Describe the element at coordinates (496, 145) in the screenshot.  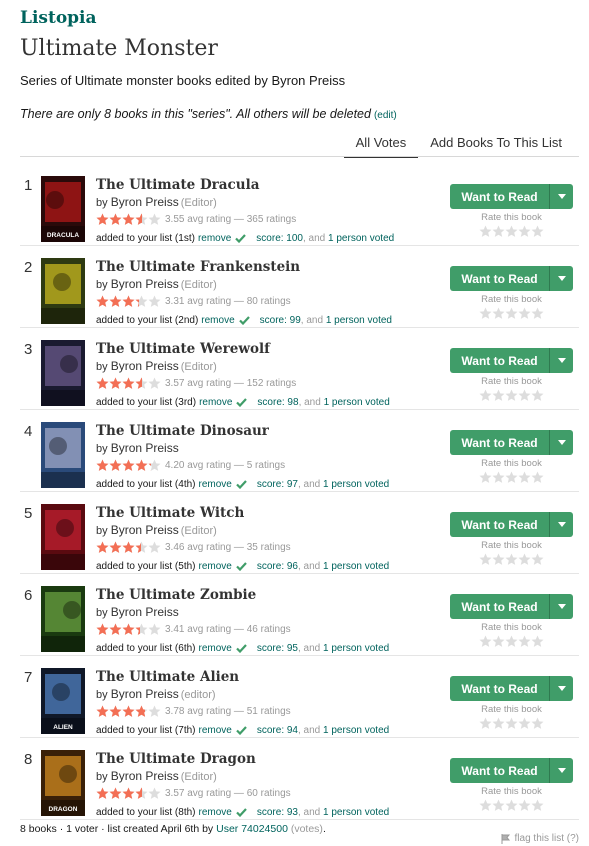
I see `tab-add-books: Add Books To This List` at that location.